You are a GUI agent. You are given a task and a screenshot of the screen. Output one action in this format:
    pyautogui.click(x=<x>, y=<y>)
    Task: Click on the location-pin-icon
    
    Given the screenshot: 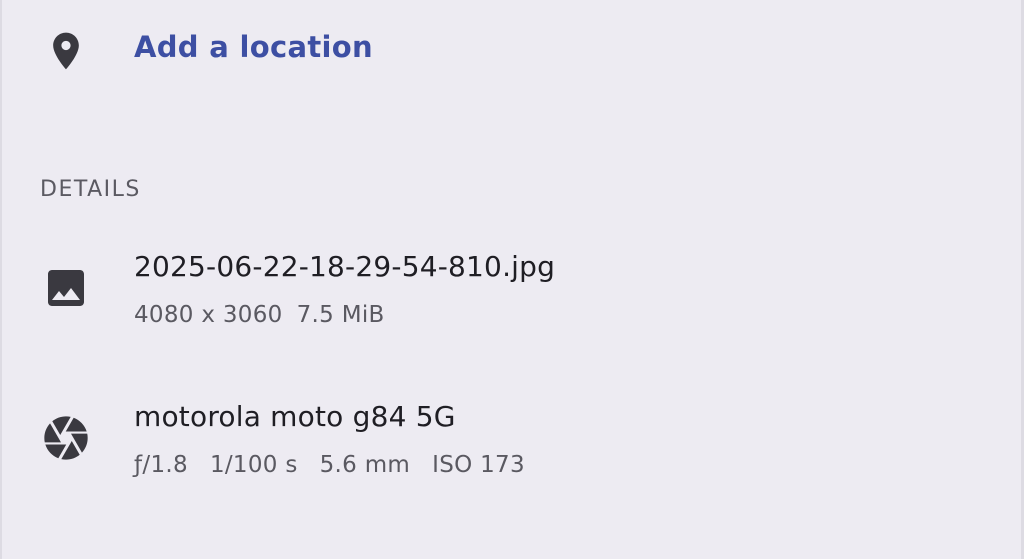 What is the action you would take?
    pyautogui.click(x=66, y=51)
    